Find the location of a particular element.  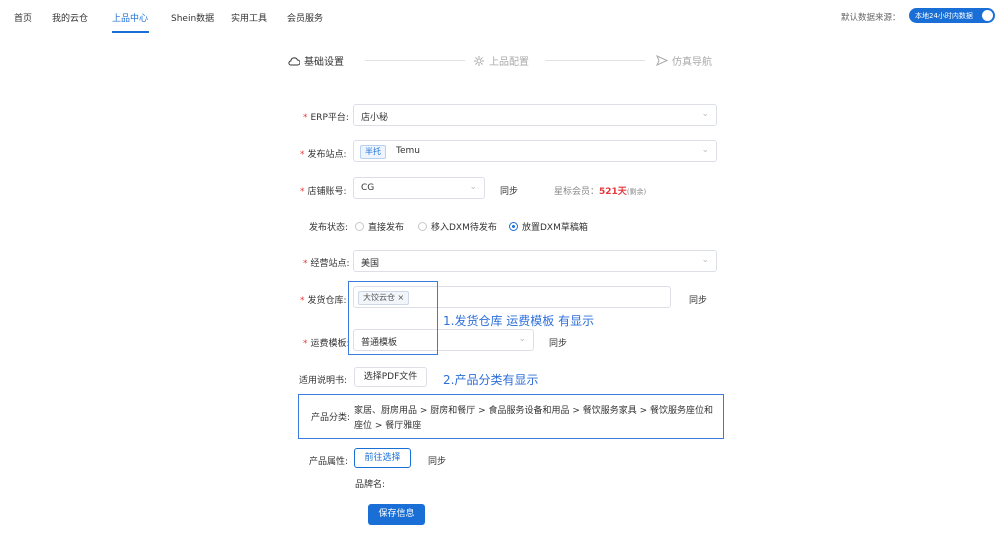

data-source-toggle: 本地24小时内数据 is located at coordinates (952, 15).